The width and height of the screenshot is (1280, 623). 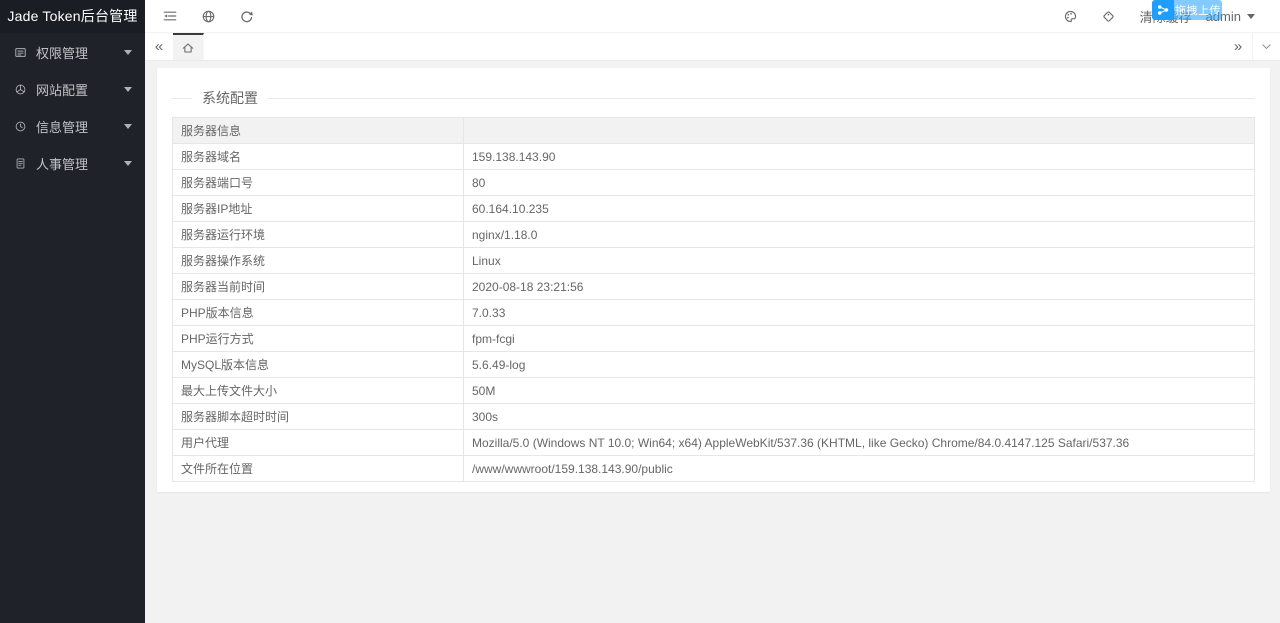 What do you see at coordinates (20, 163) in the screenshot?
I see `document-icon` at bounding box center [20, 163].